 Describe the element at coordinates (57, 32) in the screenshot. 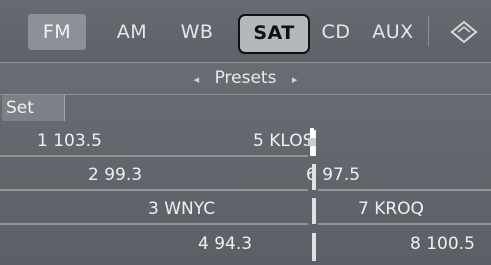

I see `tab-fm: FM` at that location.